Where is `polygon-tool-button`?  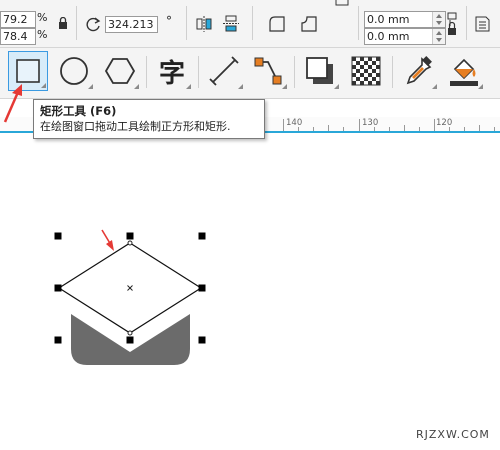 polygon-tool-button is located at coordinates (120, 71).